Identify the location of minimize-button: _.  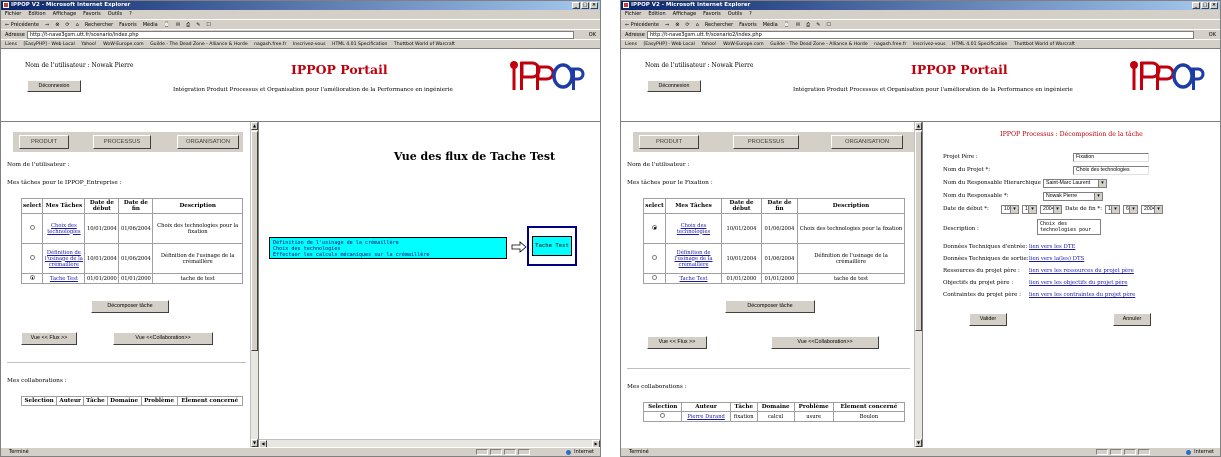
(1196, 5).